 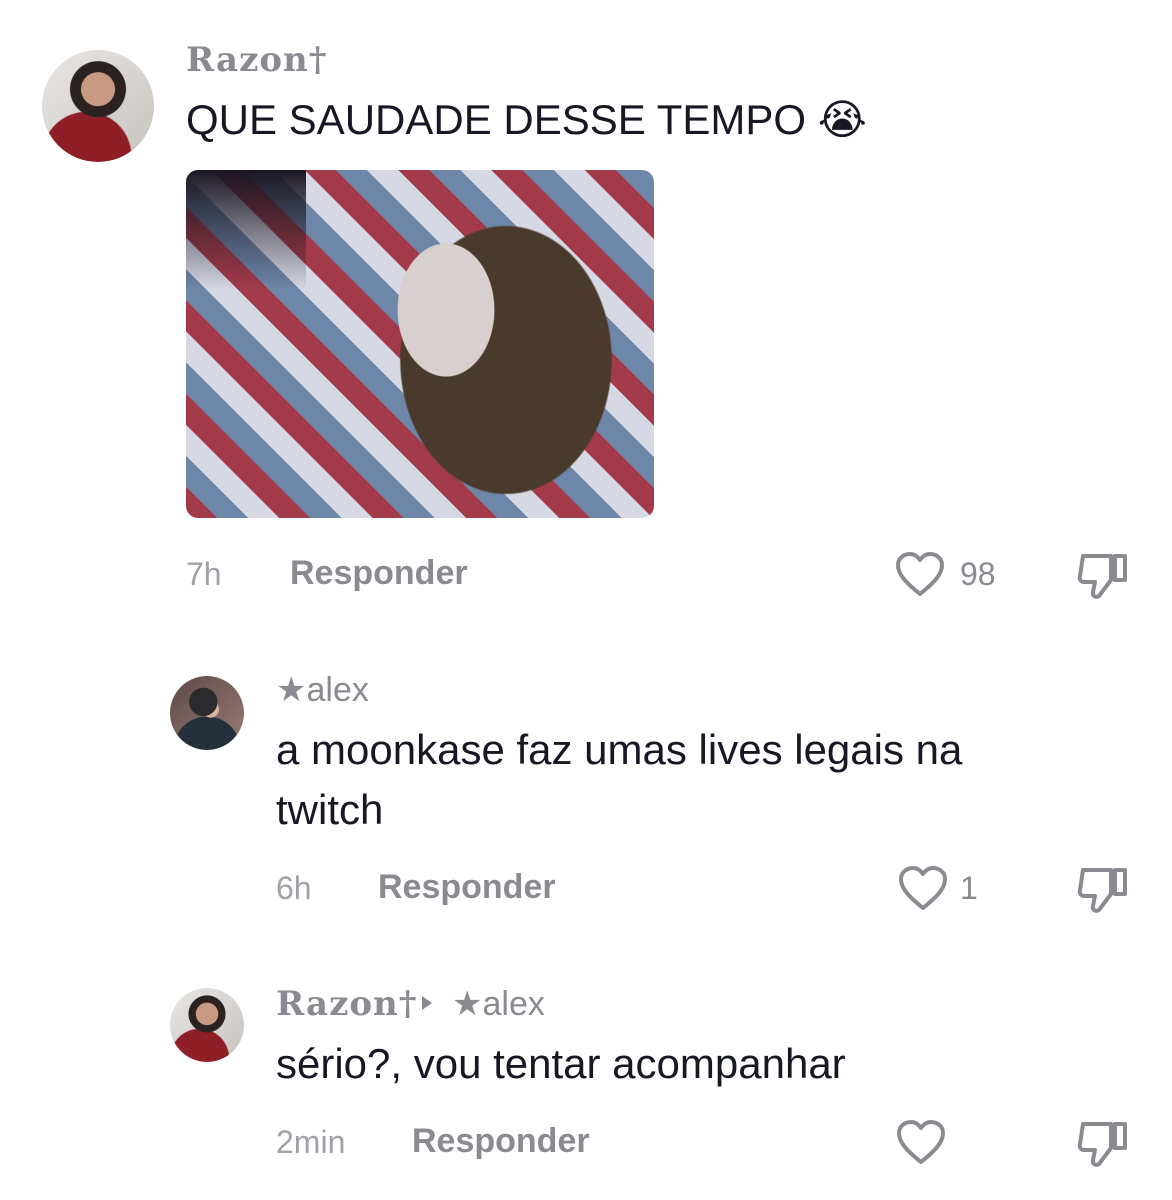 I want to click on reply-to-username: ★alex, so click(x=498, y=1004).